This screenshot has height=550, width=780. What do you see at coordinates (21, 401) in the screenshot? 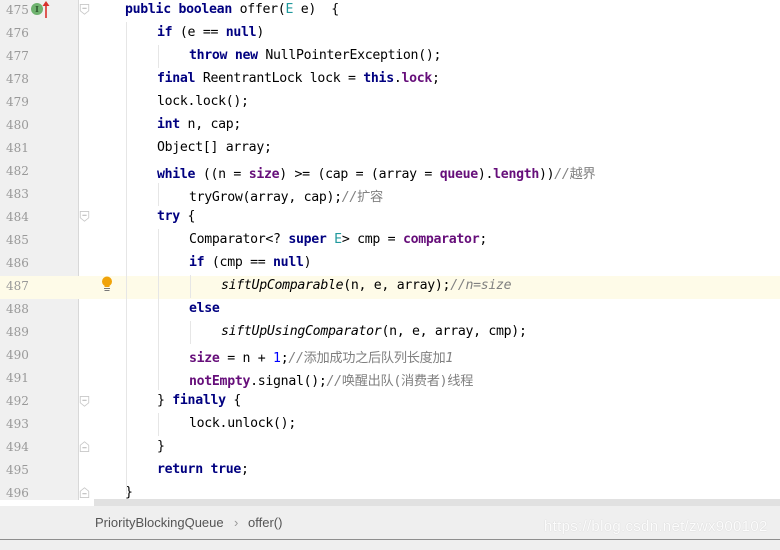
I see `line-number: 492` at bounding box center [21, 401].